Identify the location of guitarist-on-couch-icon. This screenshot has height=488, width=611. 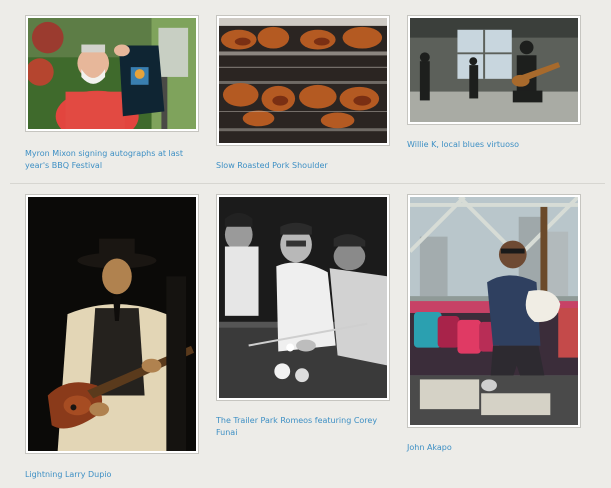
(494, 311).